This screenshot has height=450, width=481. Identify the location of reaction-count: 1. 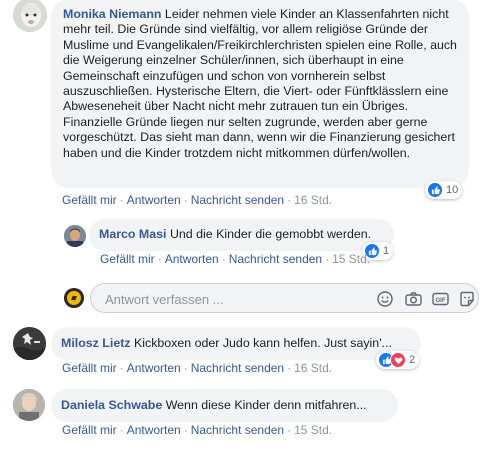
(386, 251).